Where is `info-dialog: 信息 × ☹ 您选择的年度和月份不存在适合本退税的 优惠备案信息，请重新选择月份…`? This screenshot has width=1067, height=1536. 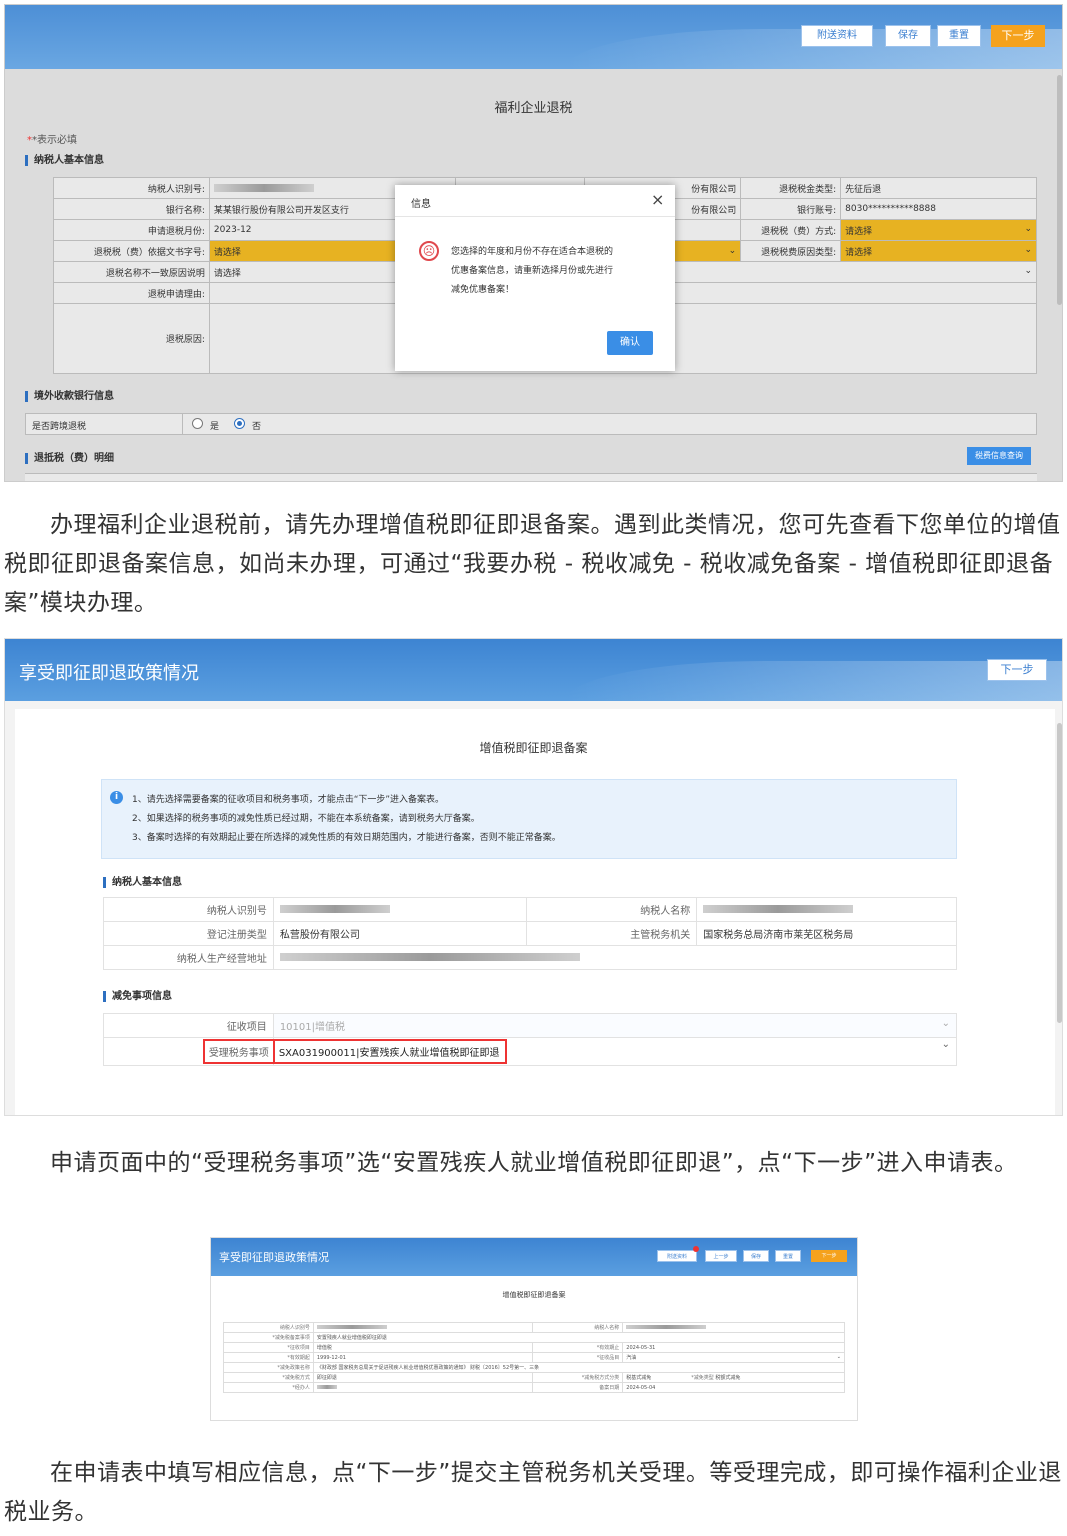 info-dialog: 信息 × ☹ 您选择的年度和月份不存在适合本退税的 优惠备案信息，请重新选择月份… is located at coordinates (535, 278).